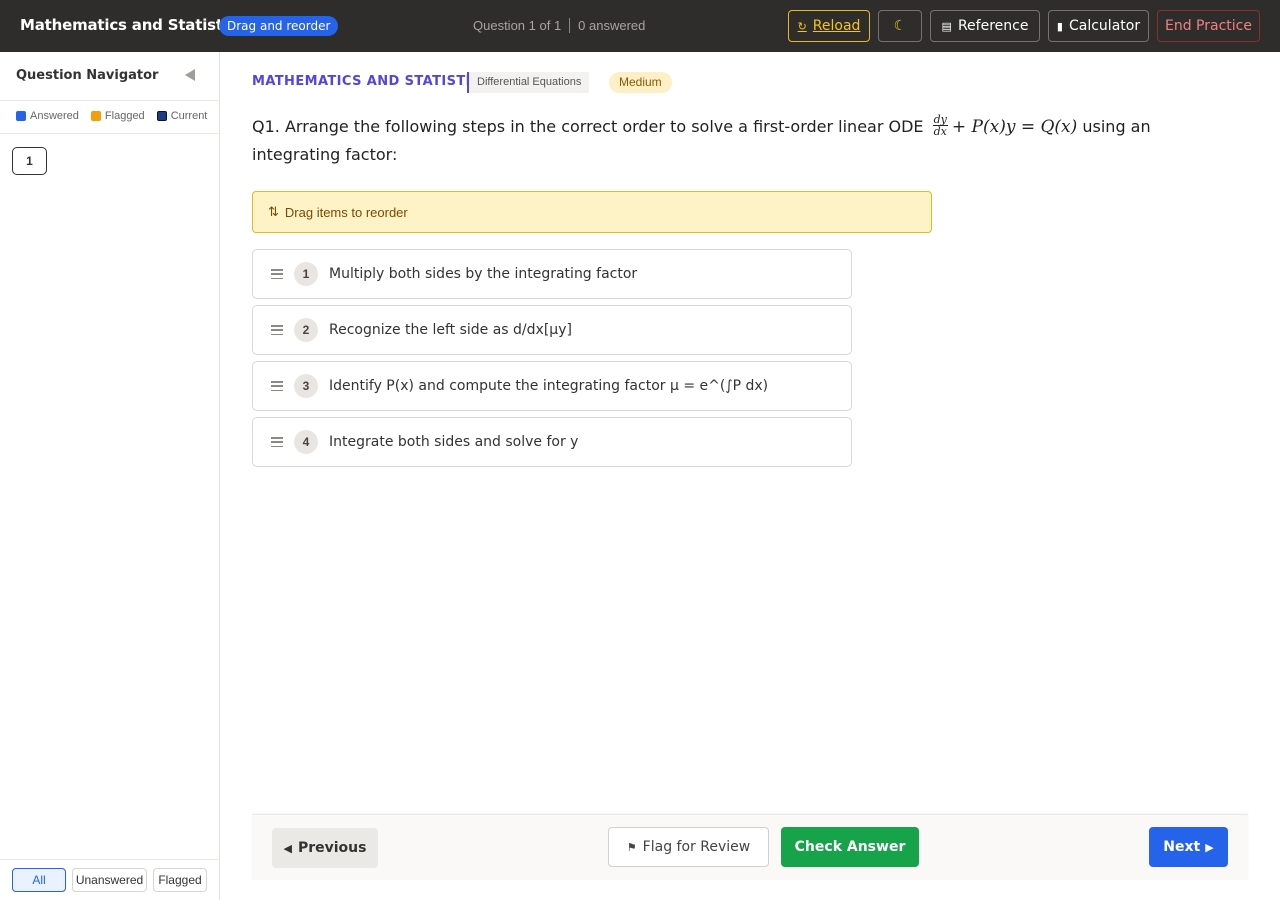  Describe the element at coordinates (306, 386) in the screenshot. I see `item-index: 3` at that location.